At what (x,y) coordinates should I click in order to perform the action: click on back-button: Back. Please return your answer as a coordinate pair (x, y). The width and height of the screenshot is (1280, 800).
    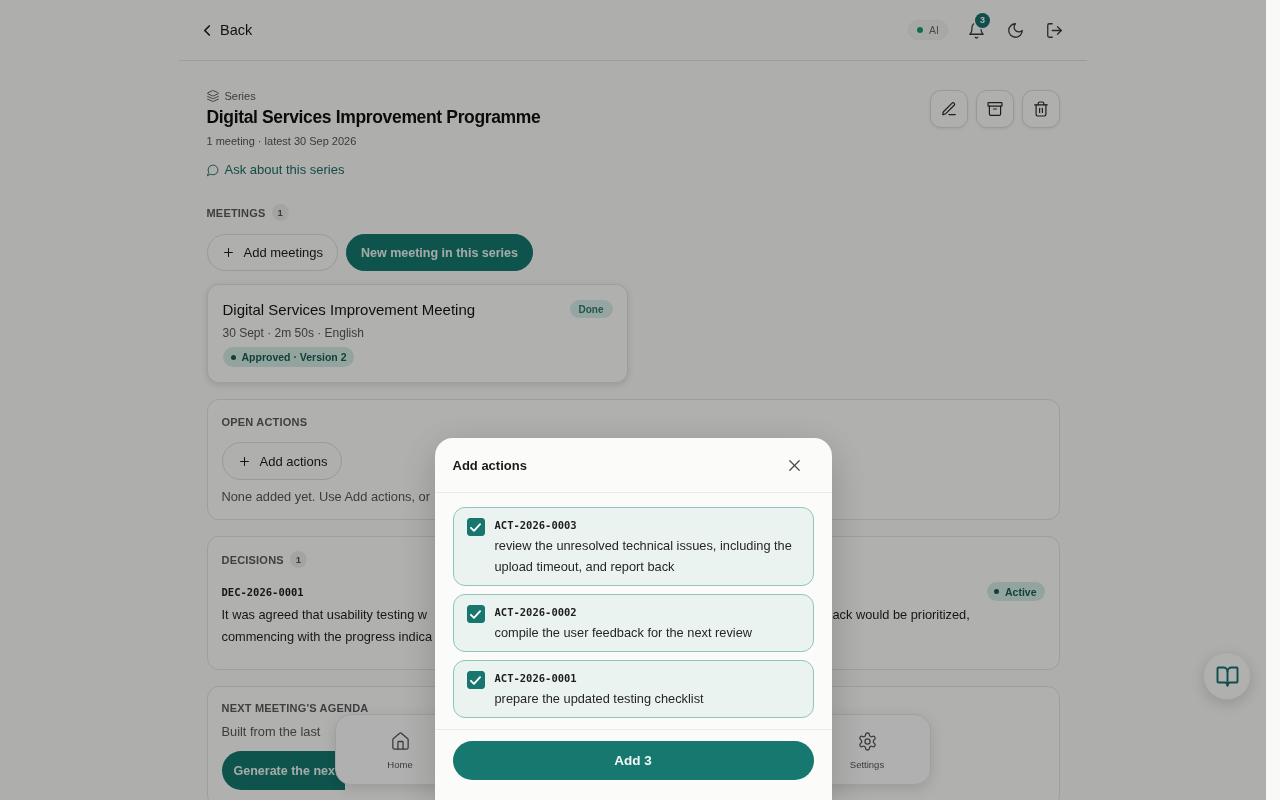
    Looking at the image, I should click on (228, 30).